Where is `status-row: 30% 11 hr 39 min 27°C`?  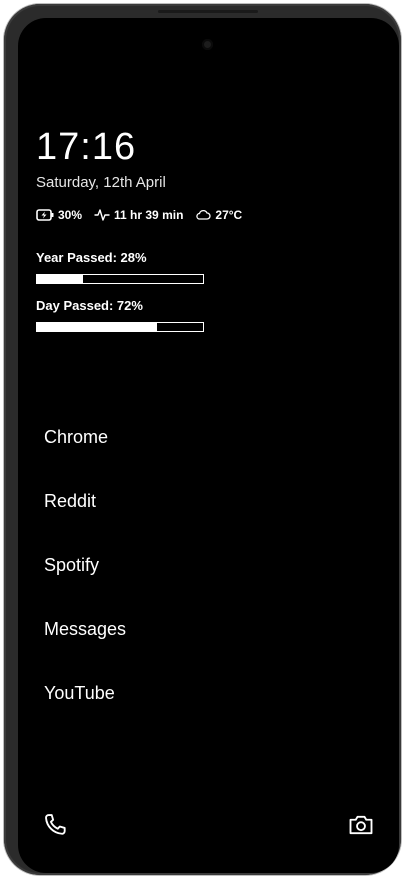 status-row: 30% 11 hr 39 min 27°C is located at coordinates (145, 215).